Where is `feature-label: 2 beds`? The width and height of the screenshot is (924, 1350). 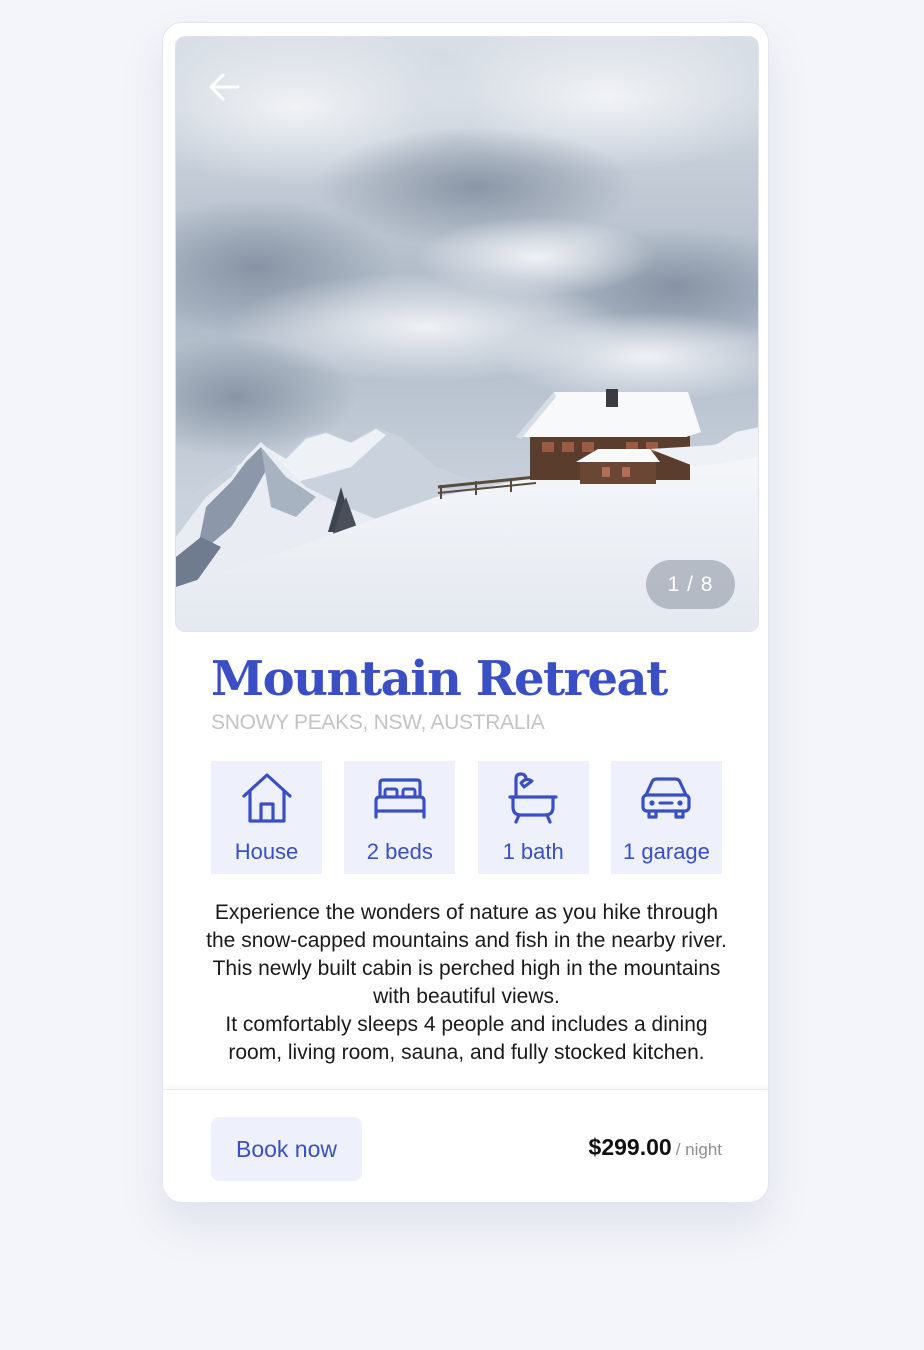 feature-label: 2 beds is located at coordinates (399, 851).